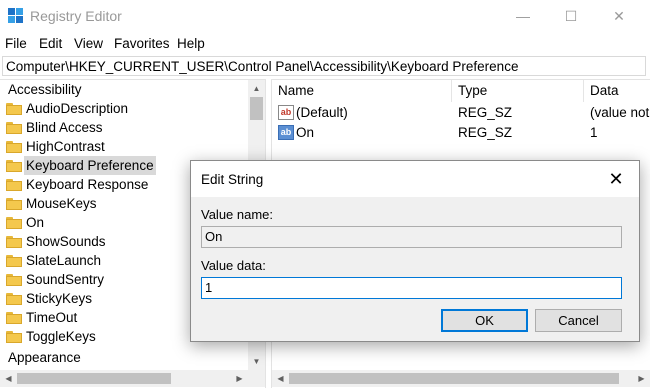 This screenshot has width=650, height=388. Describe the element at coordinates (65, 279) in the screenshot. I see `tree-item-label: SoundSentry` at that location.